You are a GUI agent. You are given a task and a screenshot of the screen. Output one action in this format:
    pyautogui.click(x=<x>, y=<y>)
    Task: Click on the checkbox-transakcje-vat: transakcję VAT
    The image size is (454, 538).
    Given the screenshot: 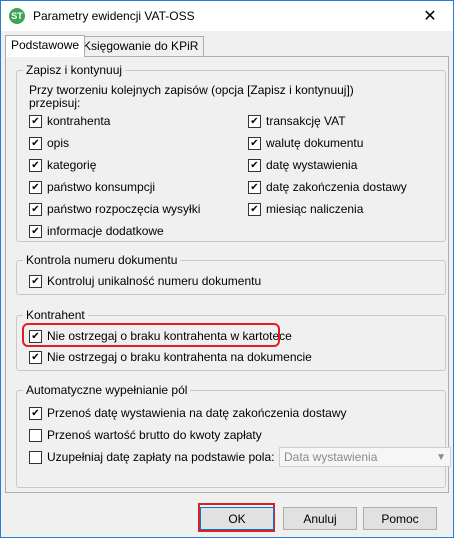 What is the action you would take?
    pyautogui.click(x=297, y=121)
    